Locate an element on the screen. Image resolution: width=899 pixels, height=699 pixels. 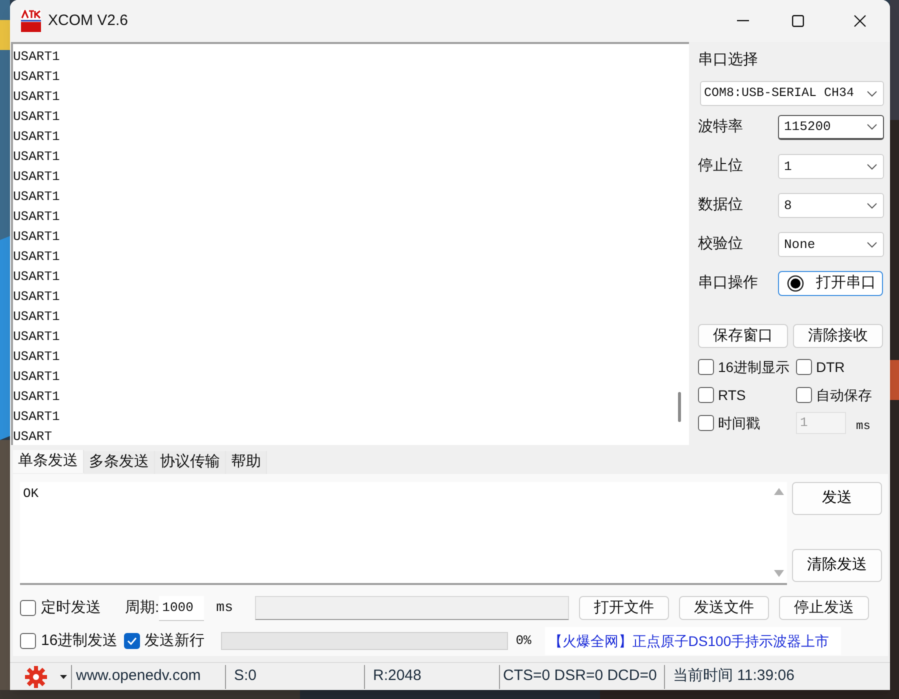
tab: 帮助 is located at coordinates (246, 462).